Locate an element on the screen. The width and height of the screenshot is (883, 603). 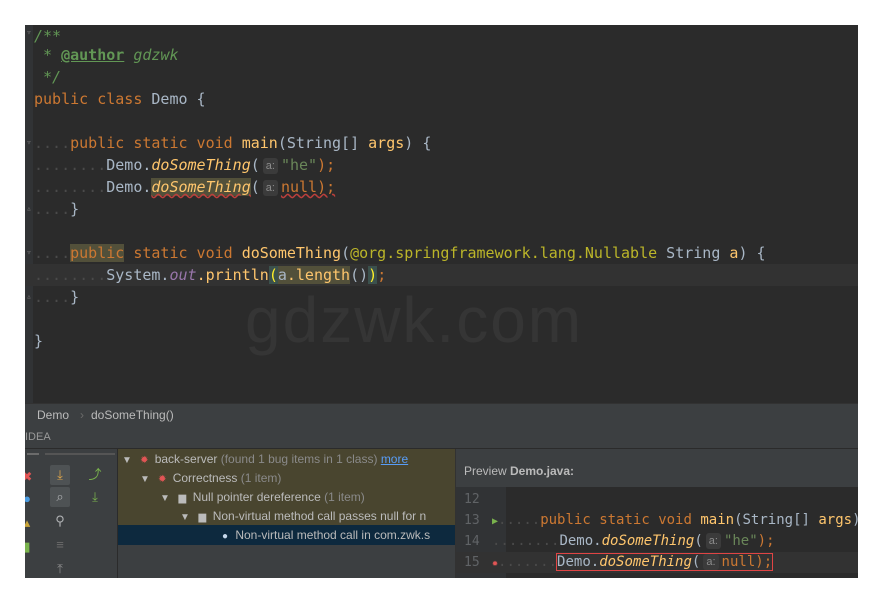
code-line-13: ....} is located at coordinates (57, 297).